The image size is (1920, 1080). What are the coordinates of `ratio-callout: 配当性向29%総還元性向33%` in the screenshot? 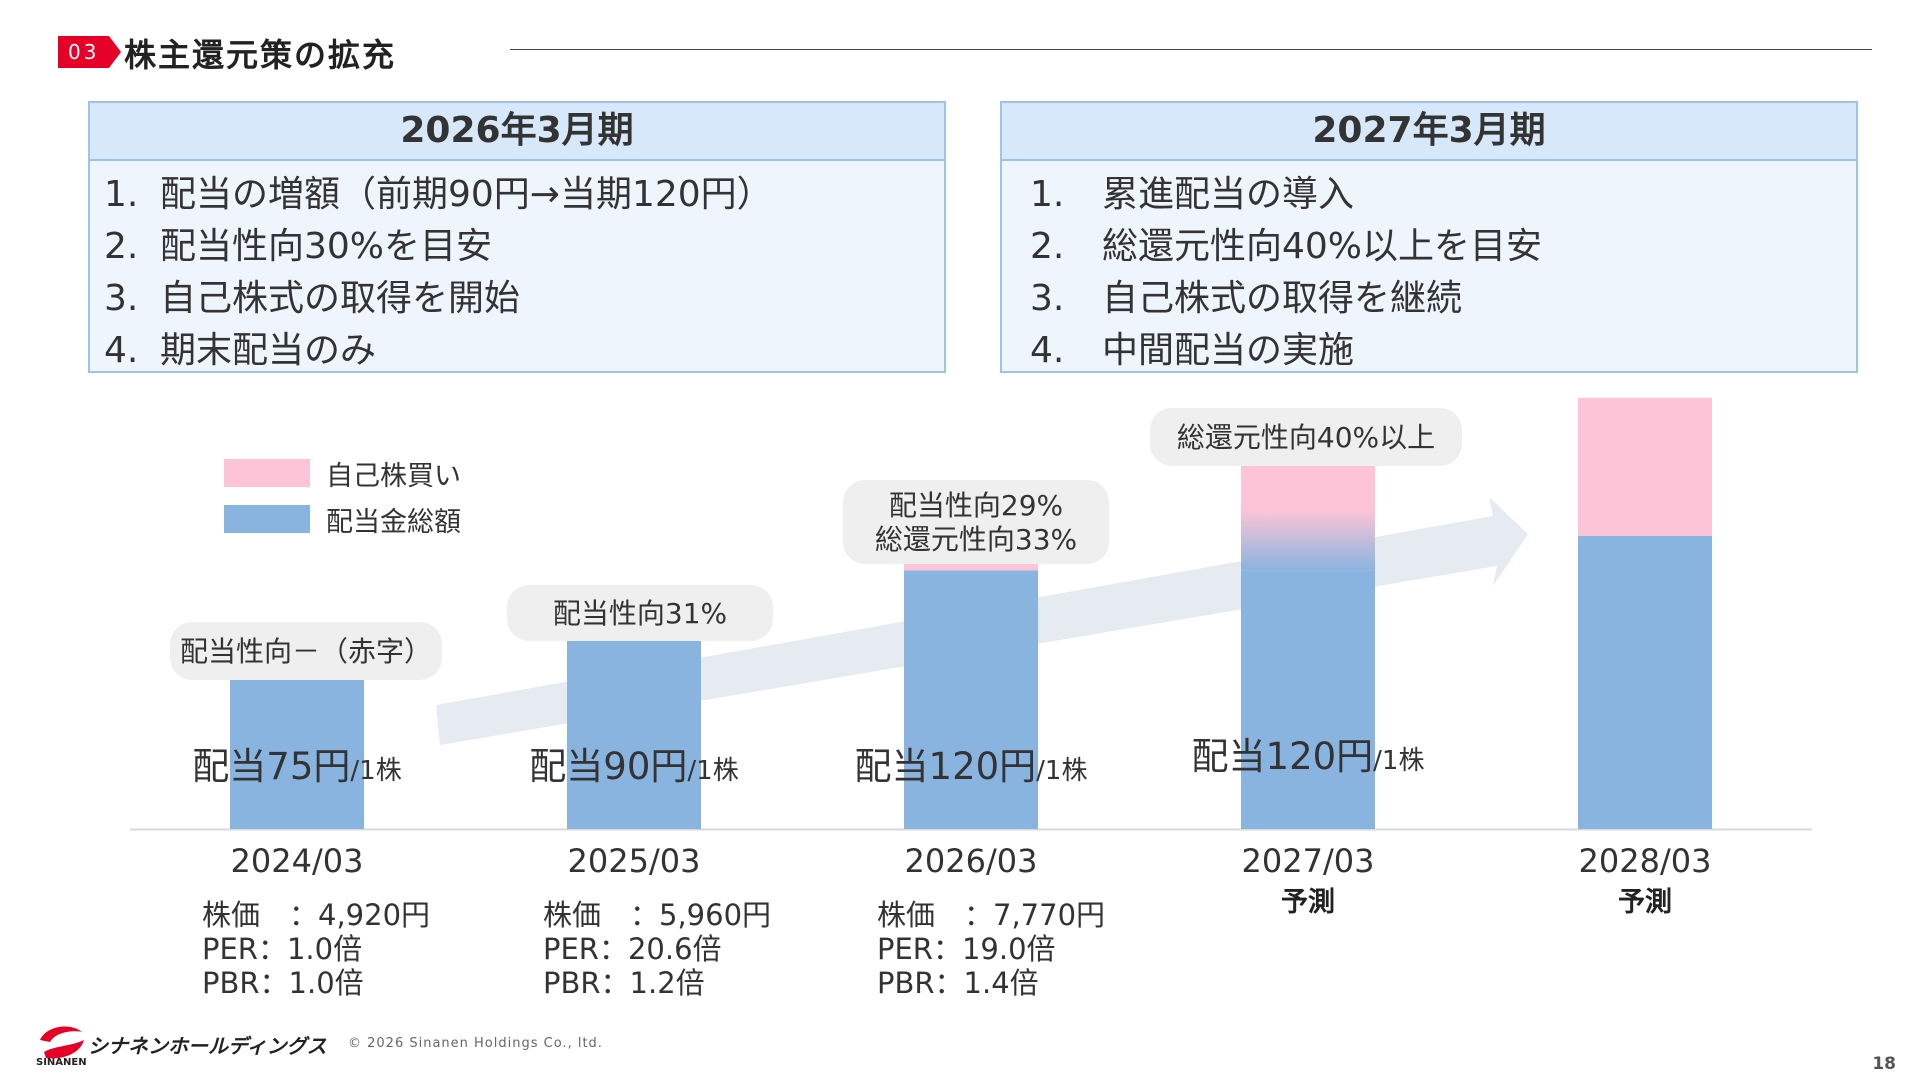 It's located at (976, 522).